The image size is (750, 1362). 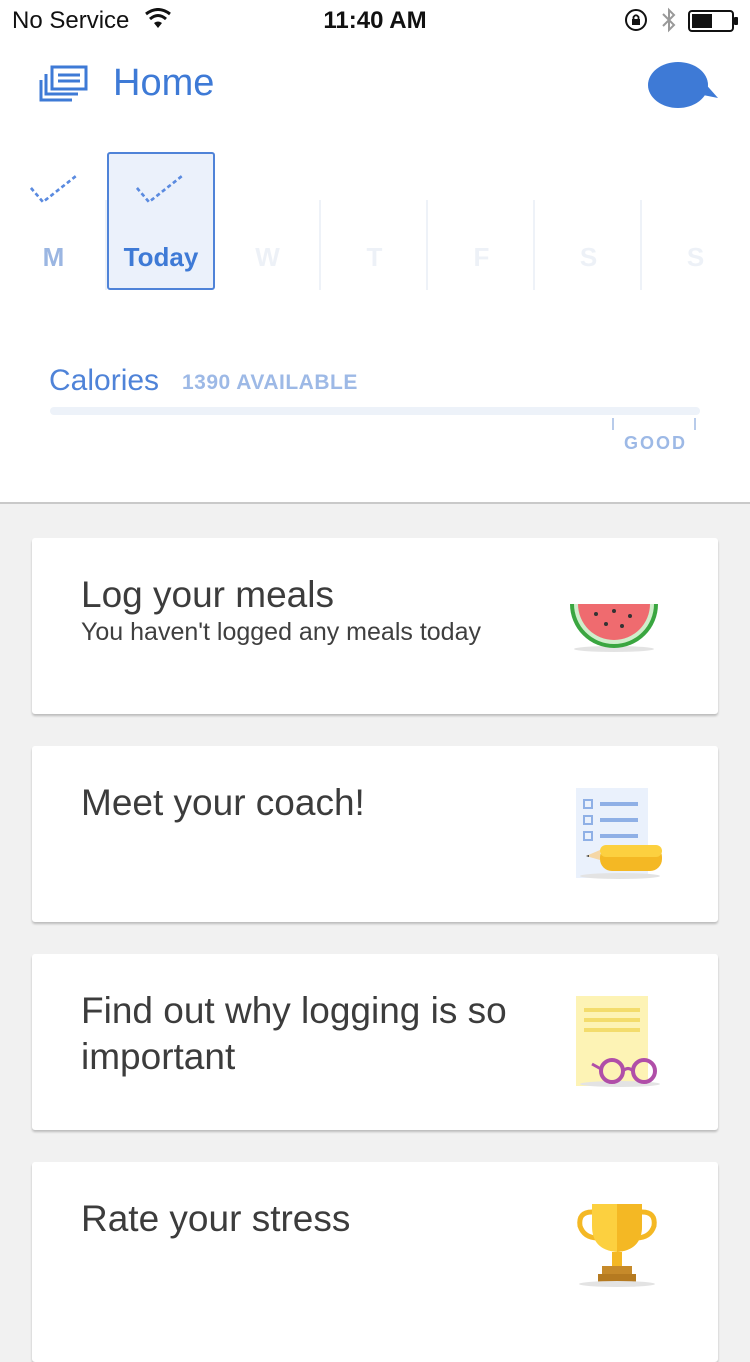 I want to click on calories-range-label: GOOD, so click(x=656, y=443).